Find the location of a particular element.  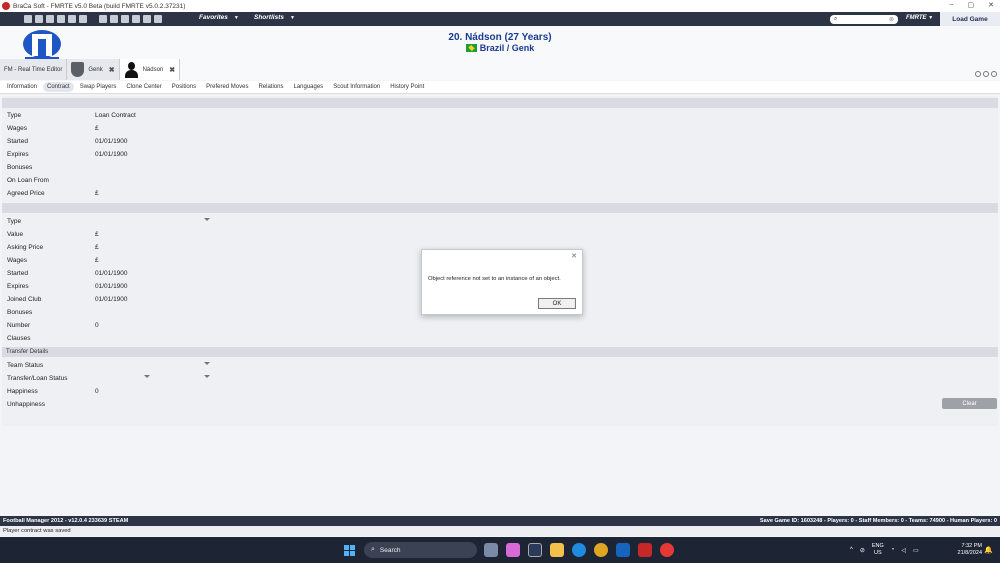

people-icon is located at coordinates (114, 19).